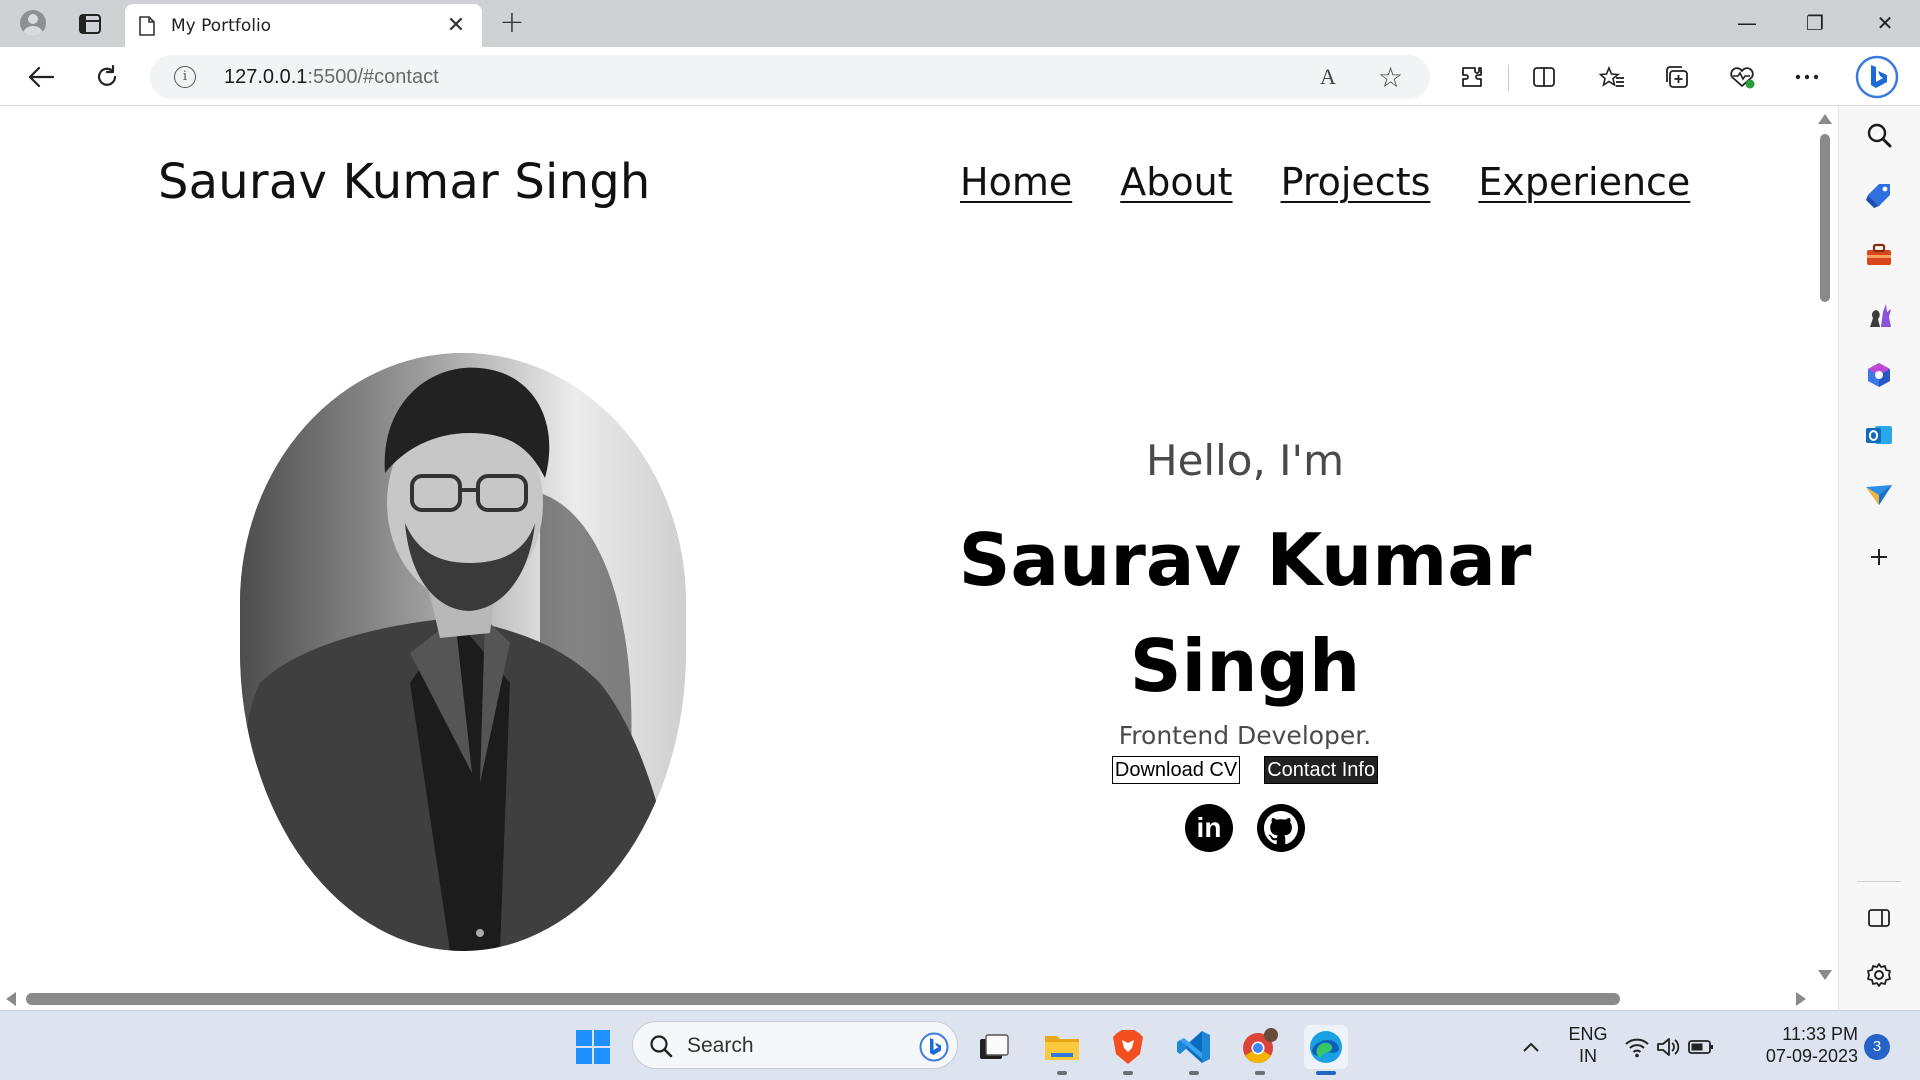 The image size is (1920, 1080). Describe the element at coordinates (1588, 1056) in the screenshot. I see `region-code: IN` at that location.